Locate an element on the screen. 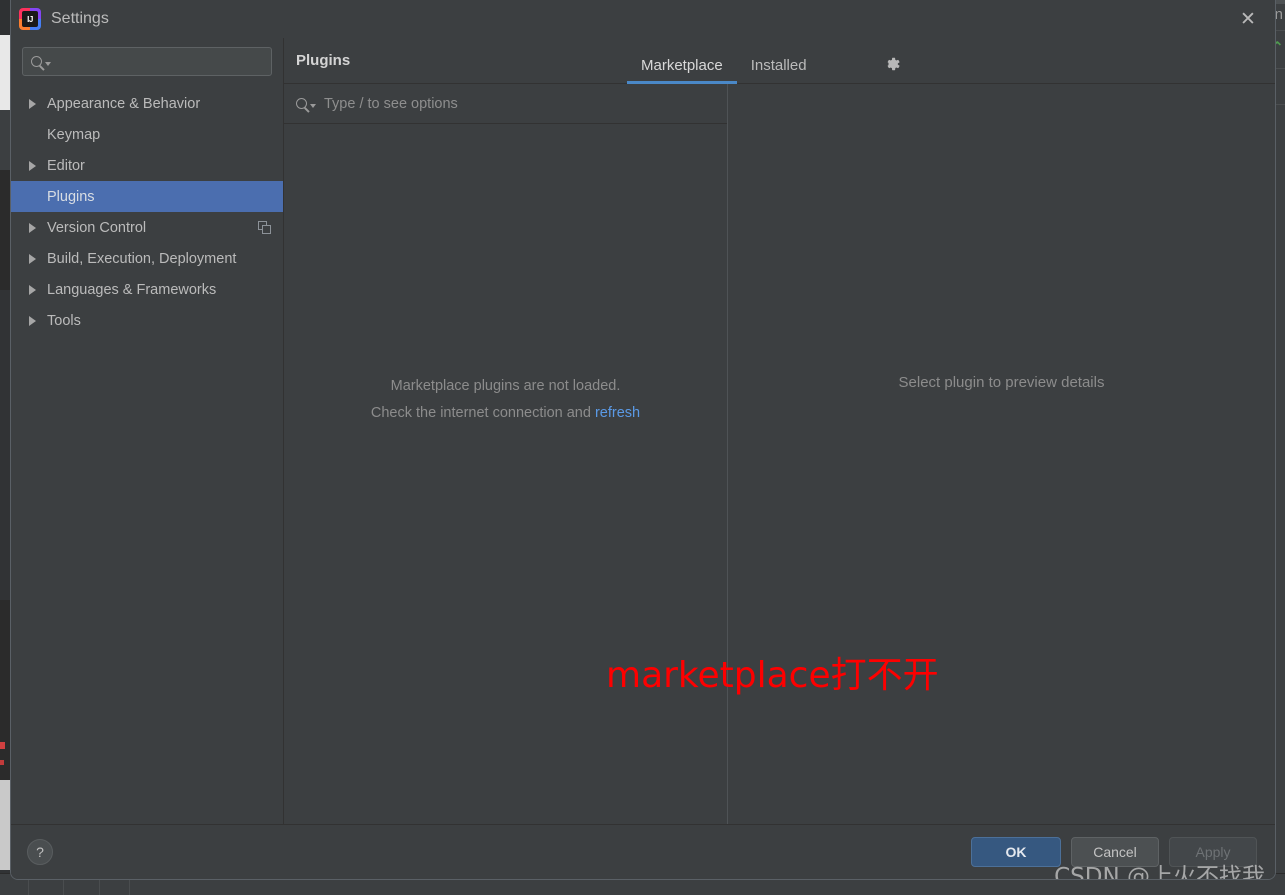  sidebar-item-label: Keymap is located at coordinates (74, 134).